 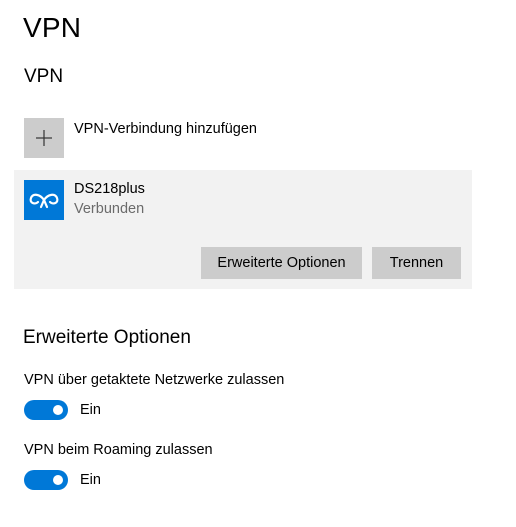 What do you see at coordinates (118, 450) in the screenshot?
I see `roaming-label: VPN beim Roaming zulassen` at bounding box center [118, 450].